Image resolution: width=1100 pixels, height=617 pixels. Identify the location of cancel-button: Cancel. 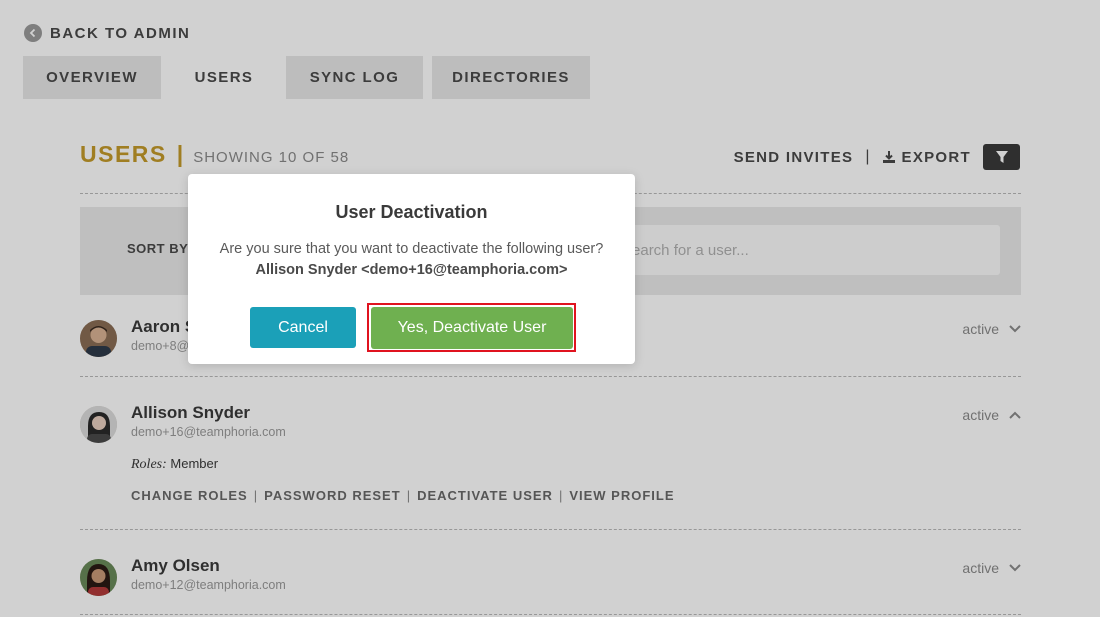
(303, 327).